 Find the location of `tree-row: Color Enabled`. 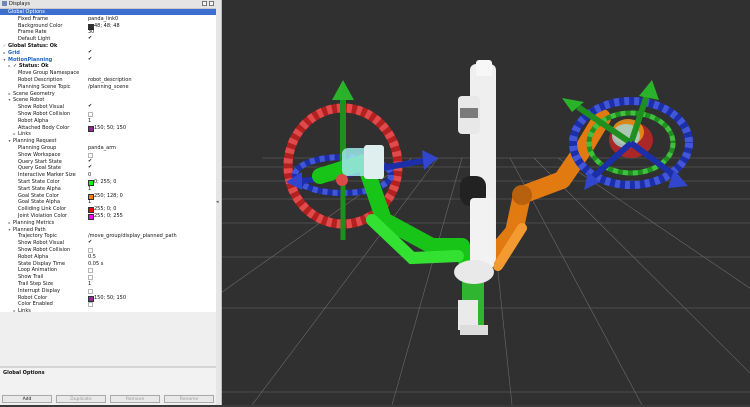

tree-row: Color Enabled is located at coordinates (108, 304).